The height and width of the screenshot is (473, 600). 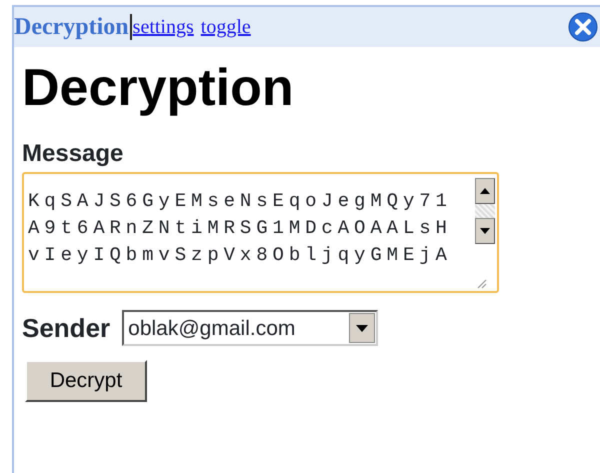 I want to click on close-icon, so click(x=583, y=27).